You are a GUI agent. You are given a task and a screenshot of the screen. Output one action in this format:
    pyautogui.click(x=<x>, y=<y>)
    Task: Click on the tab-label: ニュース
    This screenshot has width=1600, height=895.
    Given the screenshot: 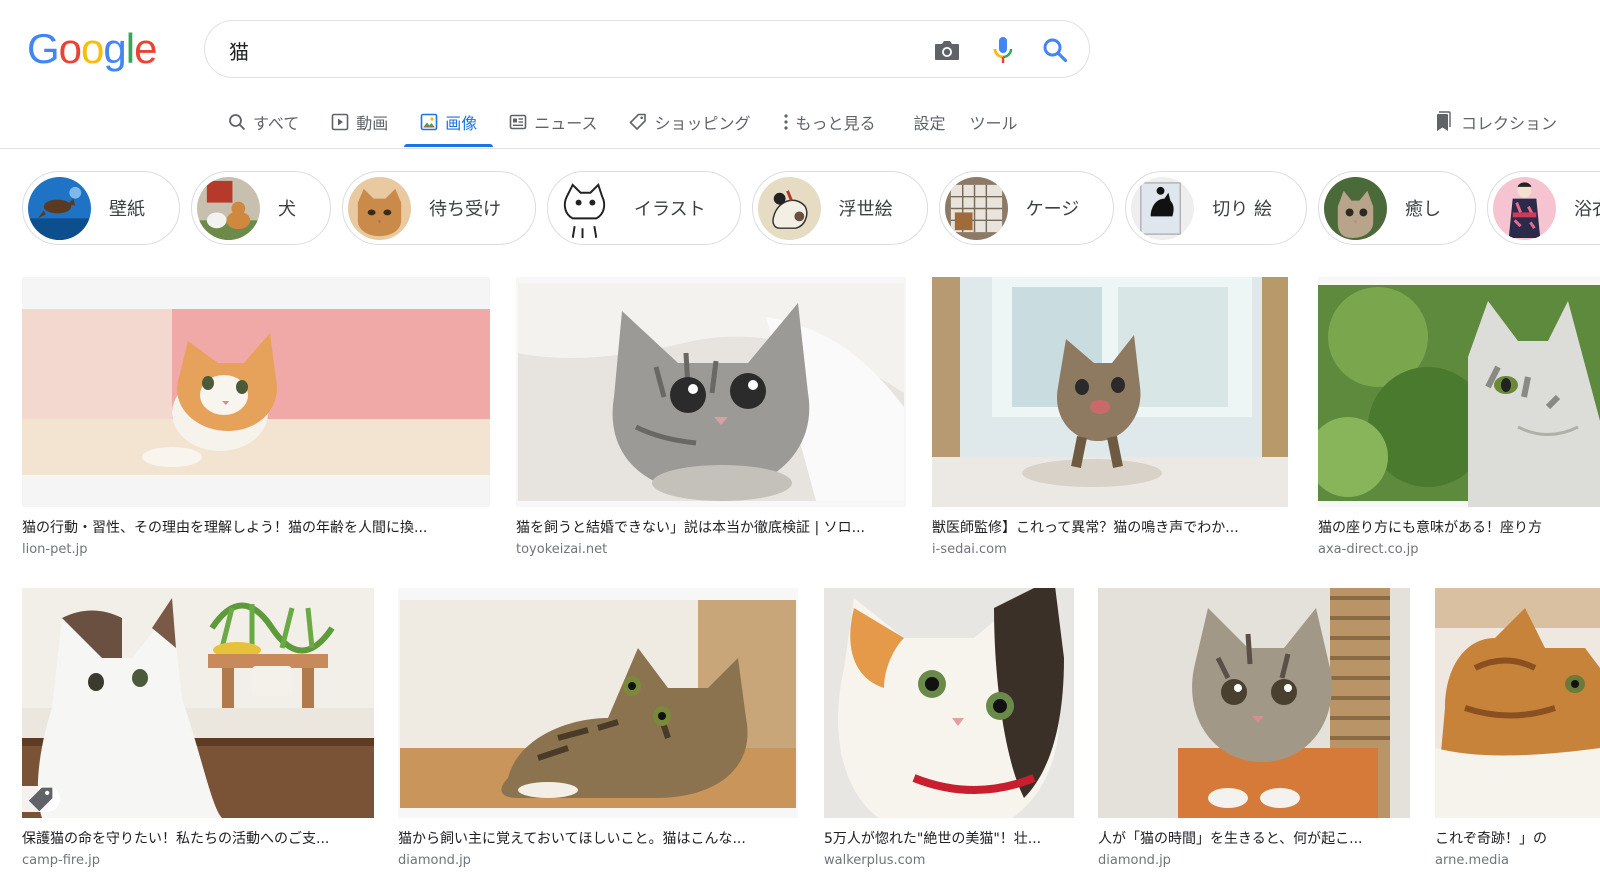 What is the action you would take?
    pyautogui.click(x=566, y=123)
    